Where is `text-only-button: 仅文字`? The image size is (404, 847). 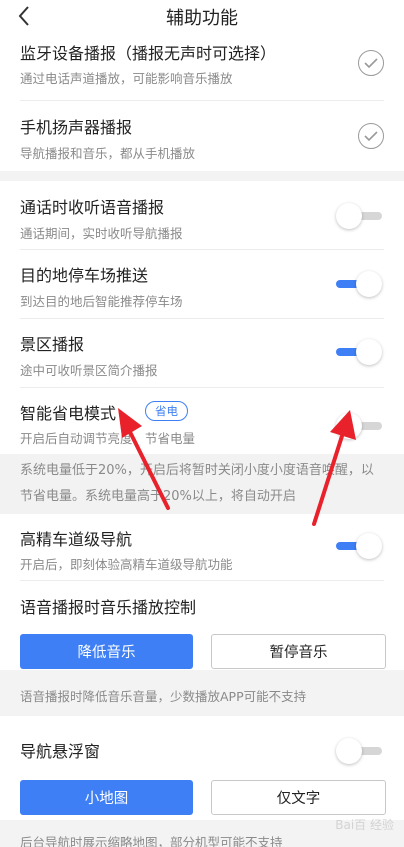 text-only-button: 仅文字 is located at coordinates (298, 797).